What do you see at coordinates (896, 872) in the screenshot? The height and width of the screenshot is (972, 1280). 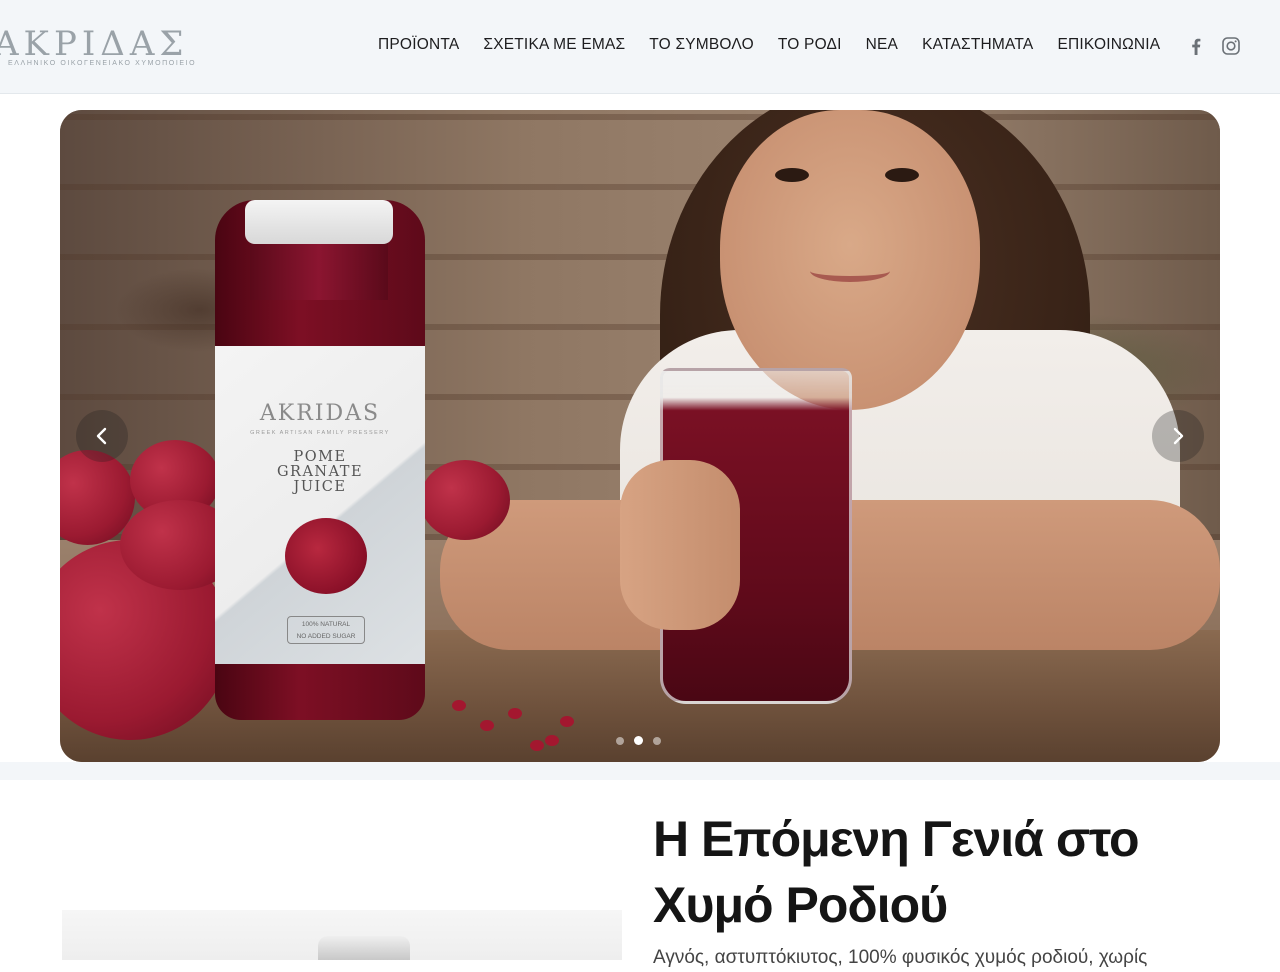 I see `section-heading: Η Επόμενη Γενιά στο Χυμό Ροδιού` at bounding box center [896, 872].